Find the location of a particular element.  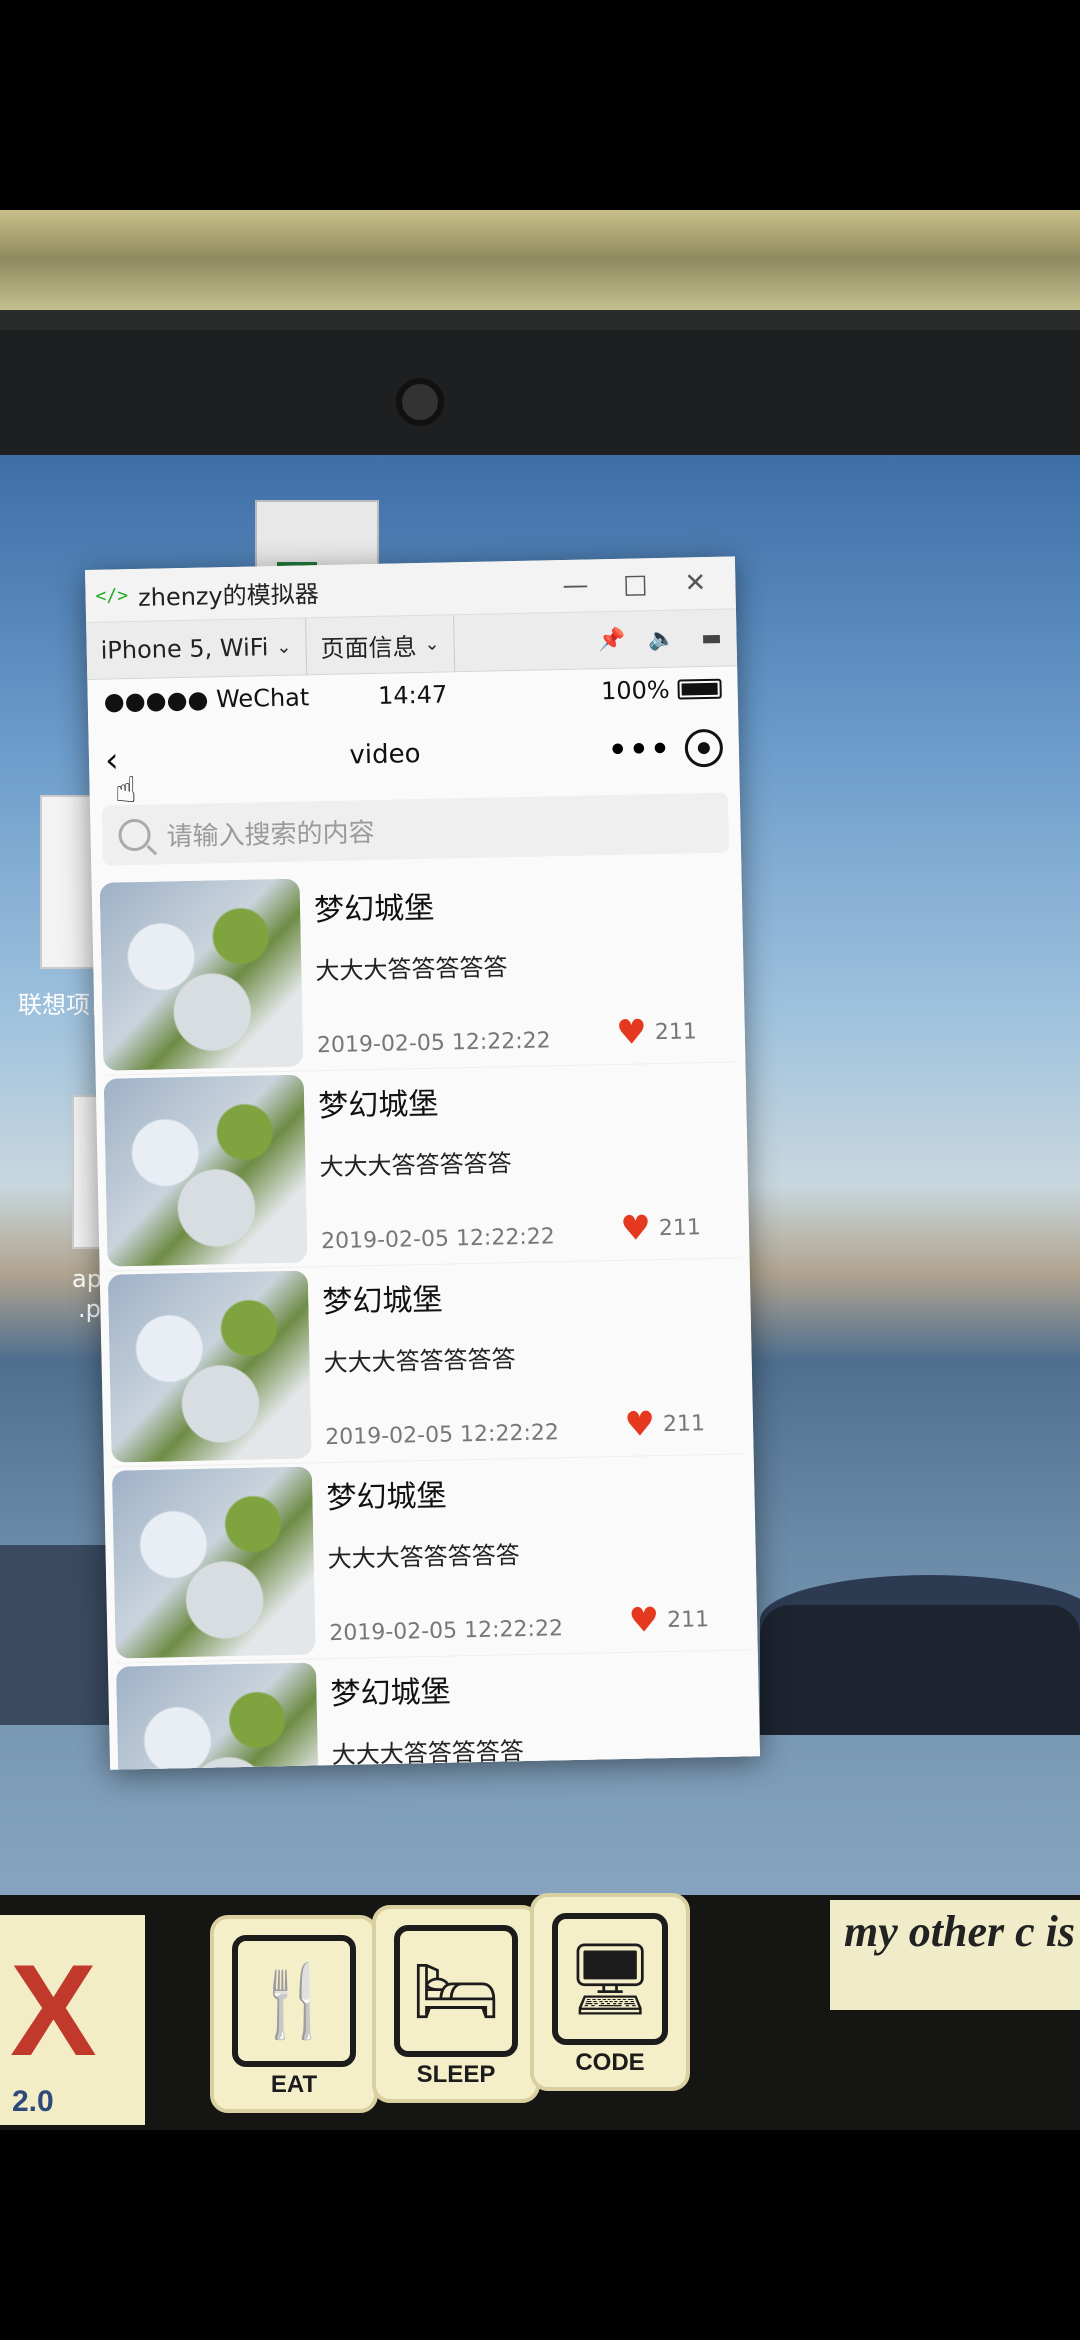

more-icon: ••• is located at coordinates (640, 749).